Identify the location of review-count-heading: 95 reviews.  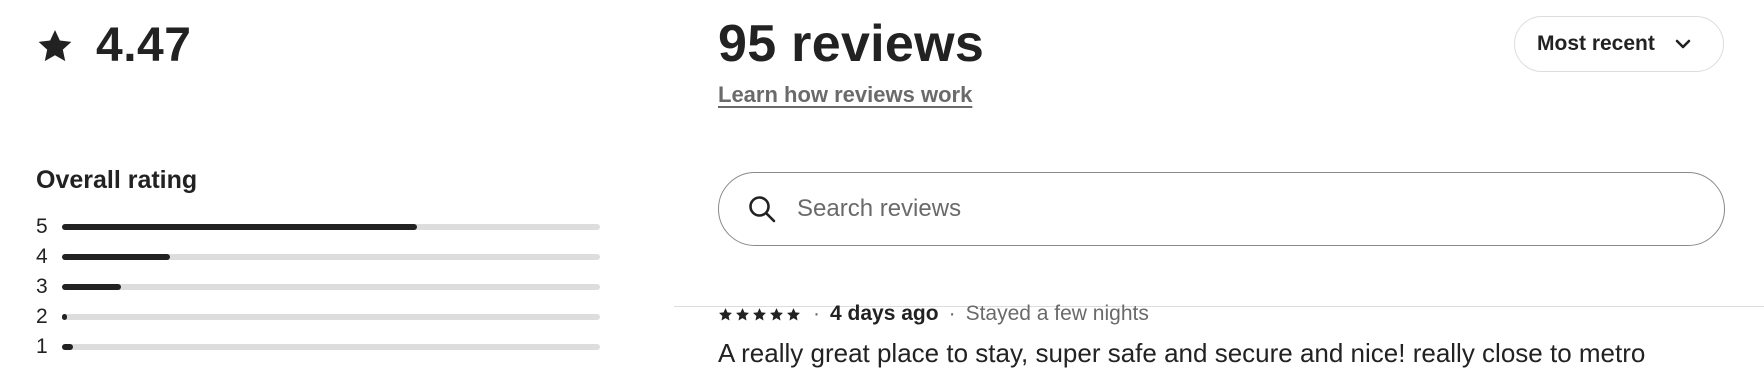
(851, 44).